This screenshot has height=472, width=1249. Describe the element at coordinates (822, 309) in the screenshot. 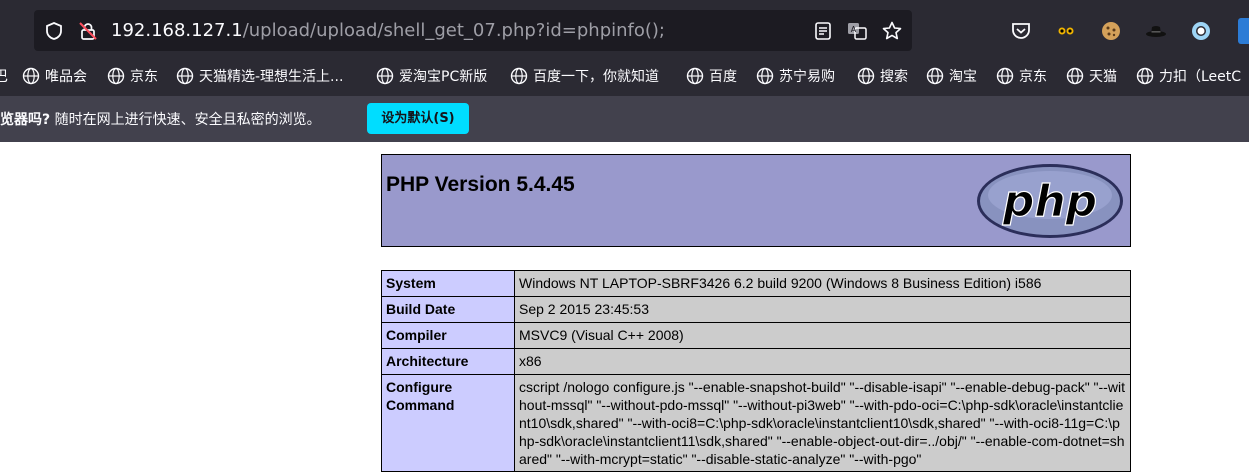

I see `row-value: Sep 2 2015 23:45:53` at that location.